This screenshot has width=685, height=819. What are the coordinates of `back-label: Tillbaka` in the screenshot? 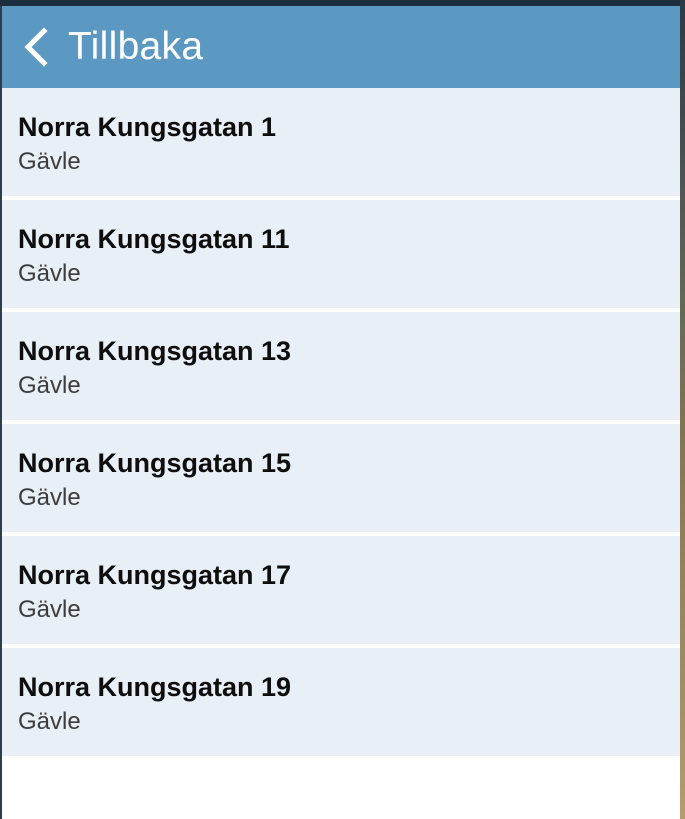 It's located at (135, 47).